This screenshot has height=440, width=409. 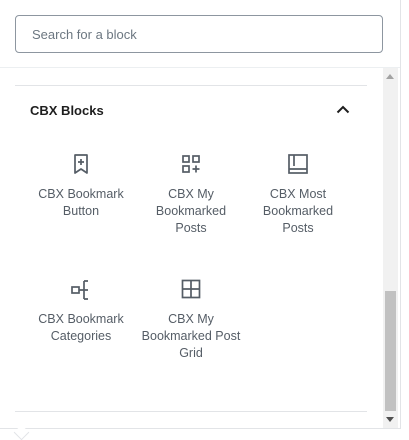 What do you see at coordinates (81, 202) in the screenshot?
I see `block-label: CBX Bookmark Button` at bounding box center [81, 202].